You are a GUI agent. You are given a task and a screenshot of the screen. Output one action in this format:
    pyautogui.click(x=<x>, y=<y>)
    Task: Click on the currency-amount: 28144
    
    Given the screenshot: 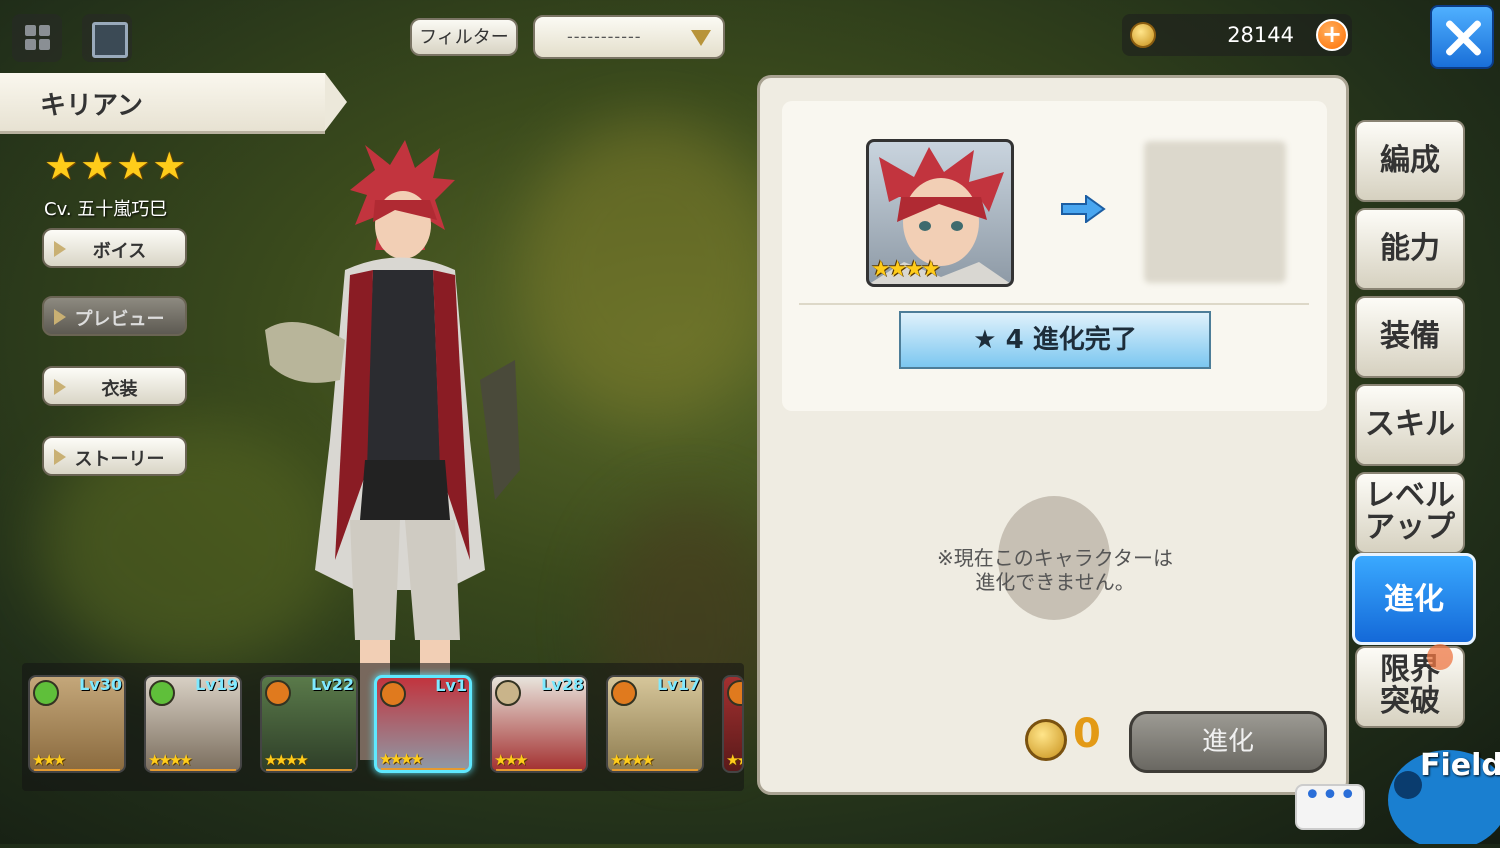 What is the action you would take?
    pyautogui.click(x=1260, y=35)
    